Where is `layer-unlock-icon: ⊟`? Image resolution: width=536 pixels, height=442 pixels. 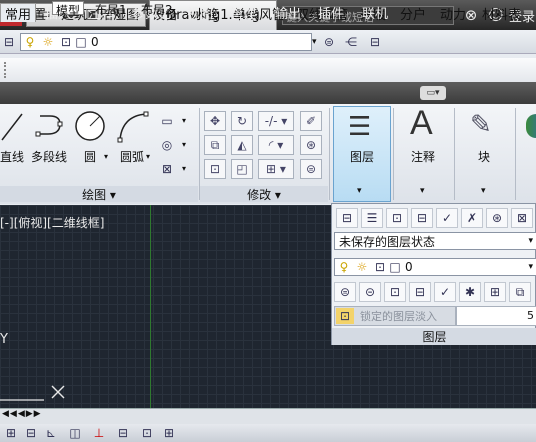
layer-unlock-icon: ⊟ is located at coordinates (420, 292).